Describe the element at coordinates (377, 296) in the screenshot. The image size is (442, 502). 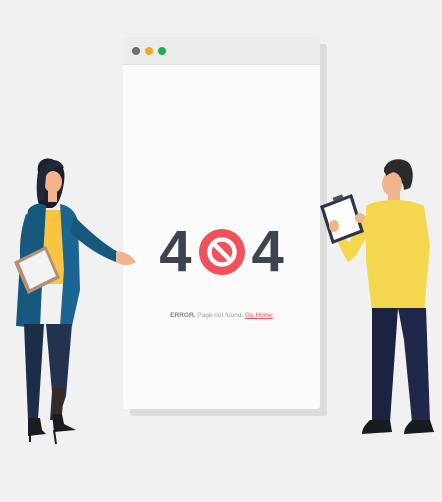
I see `man-illustration` at that location.